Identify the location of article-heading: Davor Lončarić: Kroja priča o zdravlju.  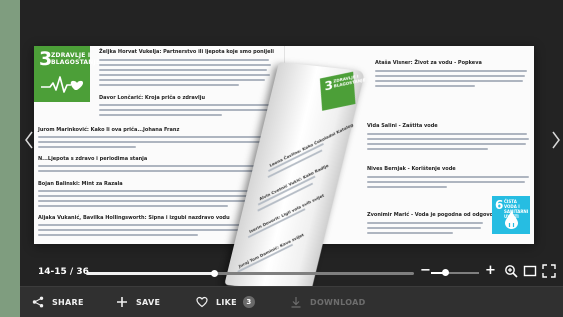
(152, 98).